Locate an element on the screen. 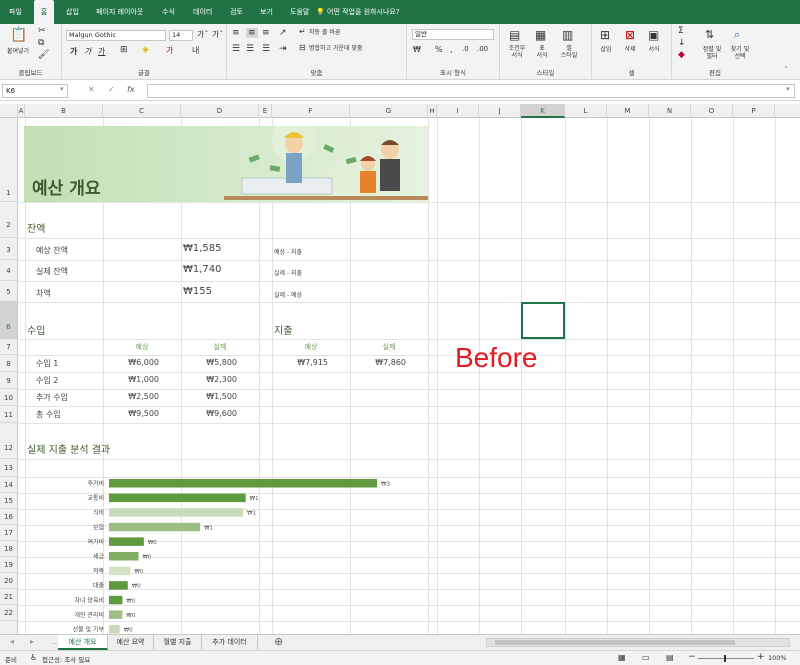 The image size is (800, 665). indent-icon: ⇥ is located at coordinates (283, 49).